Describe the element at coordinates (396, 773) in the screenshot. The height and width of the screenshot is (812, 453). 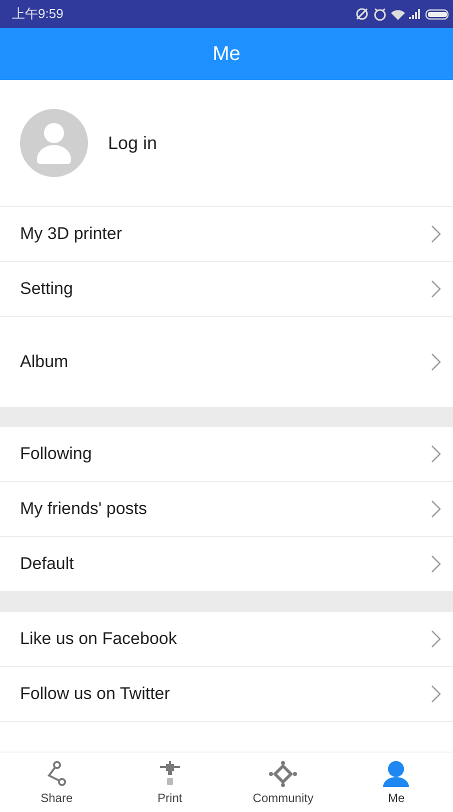
I see `person-icon` at that location.